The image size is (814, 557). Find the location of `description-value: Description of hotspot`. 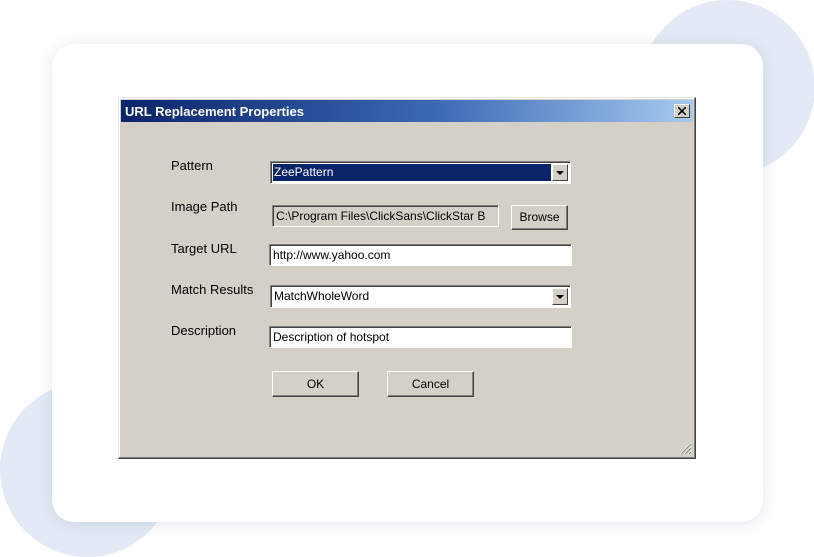

description-value: Description of hotspot is located at coordinates (331, 337).